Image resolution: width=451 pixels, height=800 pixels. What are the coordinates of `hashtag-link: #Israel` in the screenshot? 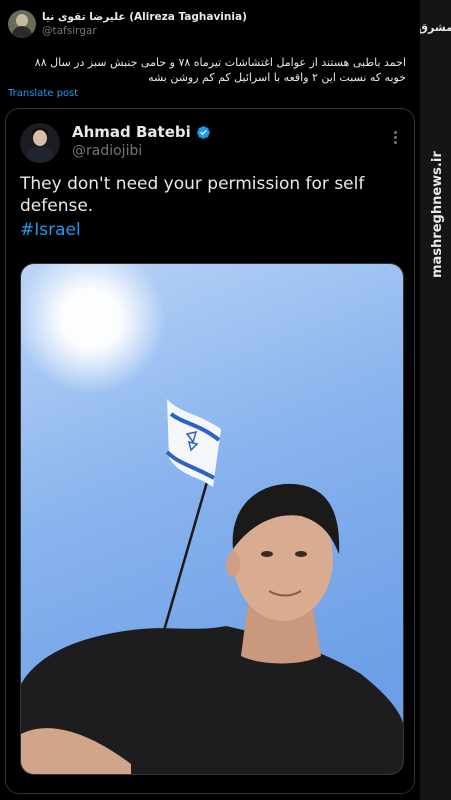 It's located at (211, 230).